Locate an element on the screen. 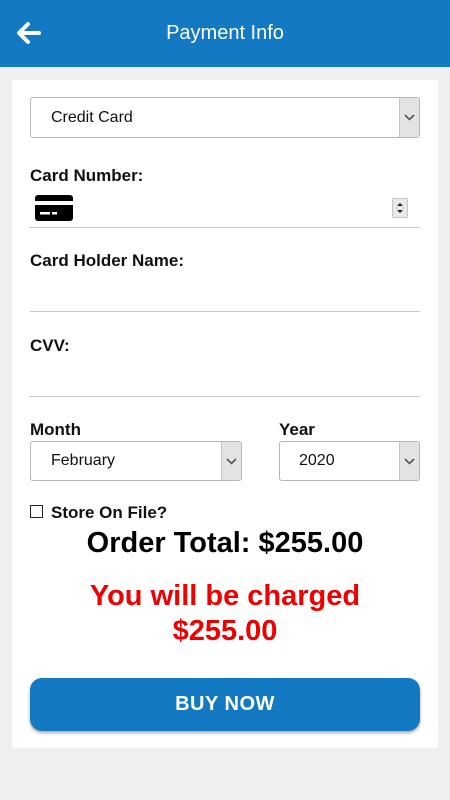  credit-card-icon is located at coordinates (54, 208).